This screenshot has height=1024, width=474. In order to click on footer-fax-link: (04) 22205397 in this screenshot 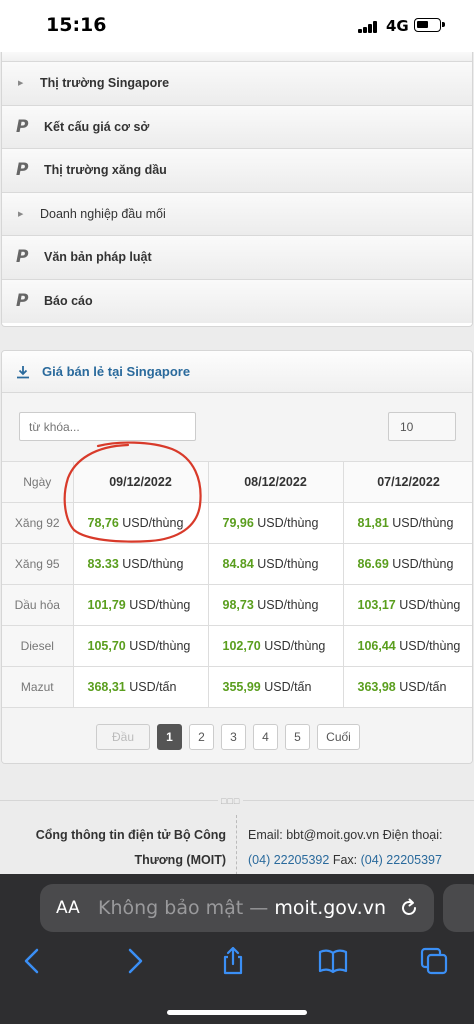, I will do `click(401, 860)`.